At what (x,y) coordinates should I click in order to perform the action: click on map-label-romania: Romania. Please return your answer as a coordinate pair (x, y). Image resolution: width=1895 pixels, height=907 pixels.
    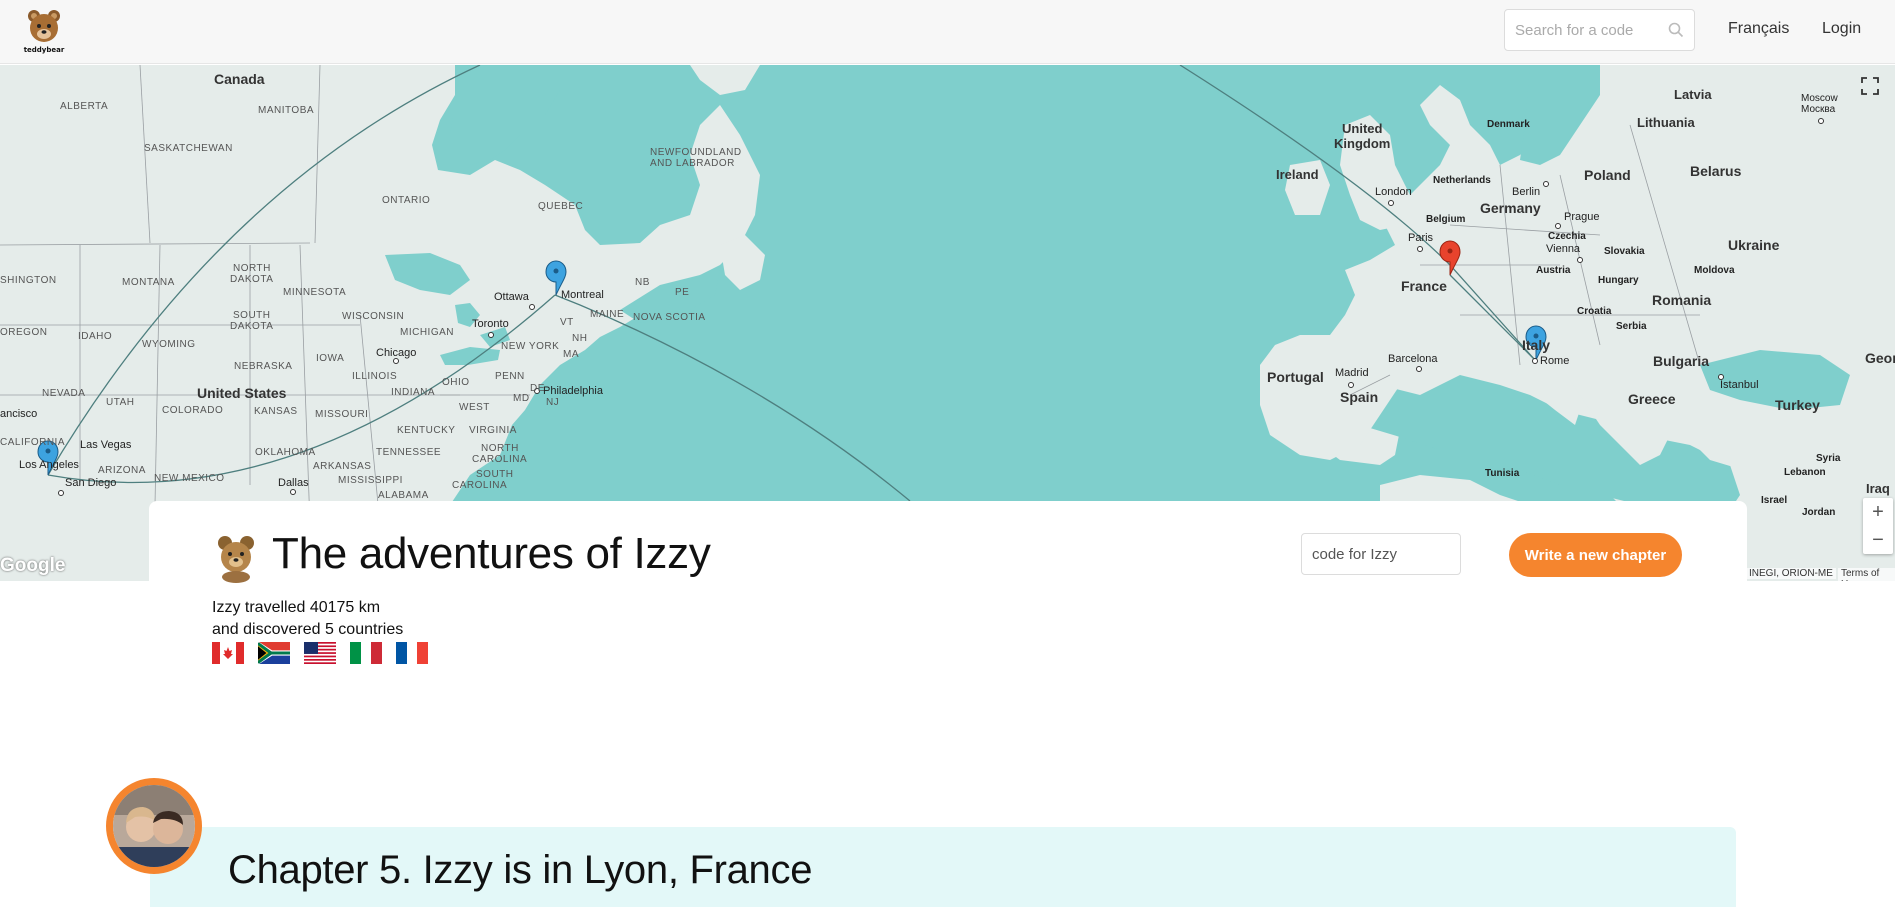
    Looking at the image, I should click on (1682, 300).